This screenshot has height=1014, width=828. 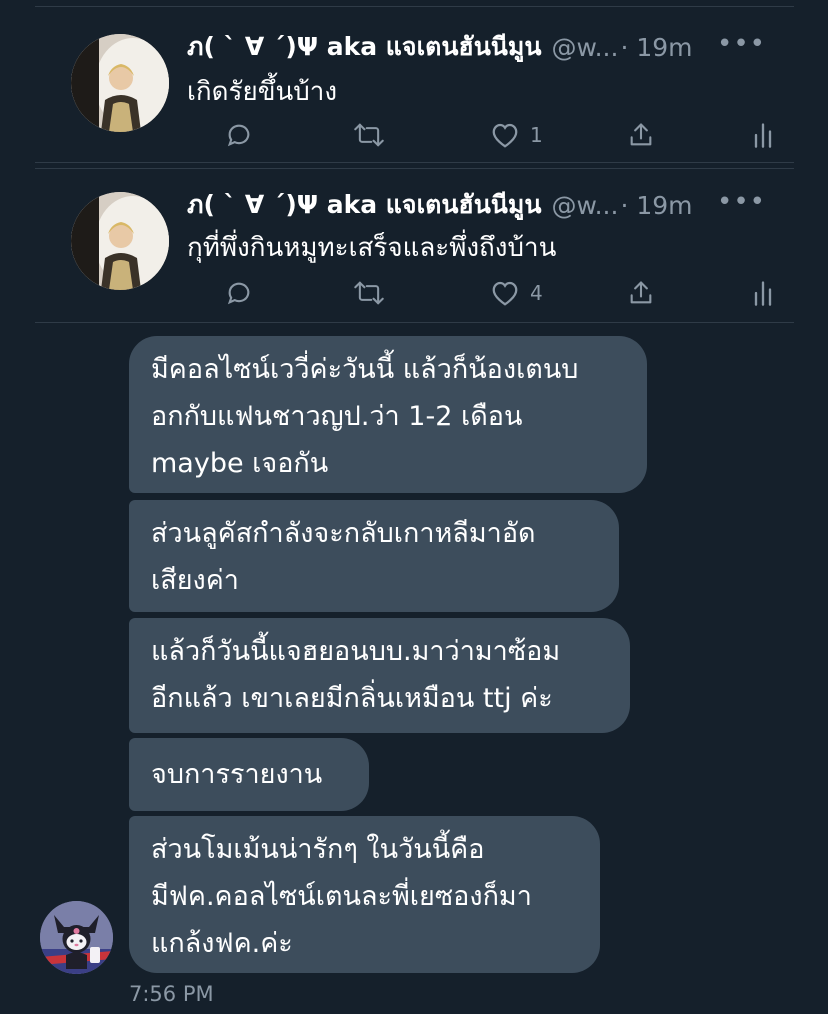 I want to click on message-line: อกกับแฟนชาวญป.ว่า 1-2 เดือน, so click(x=337, y=416).